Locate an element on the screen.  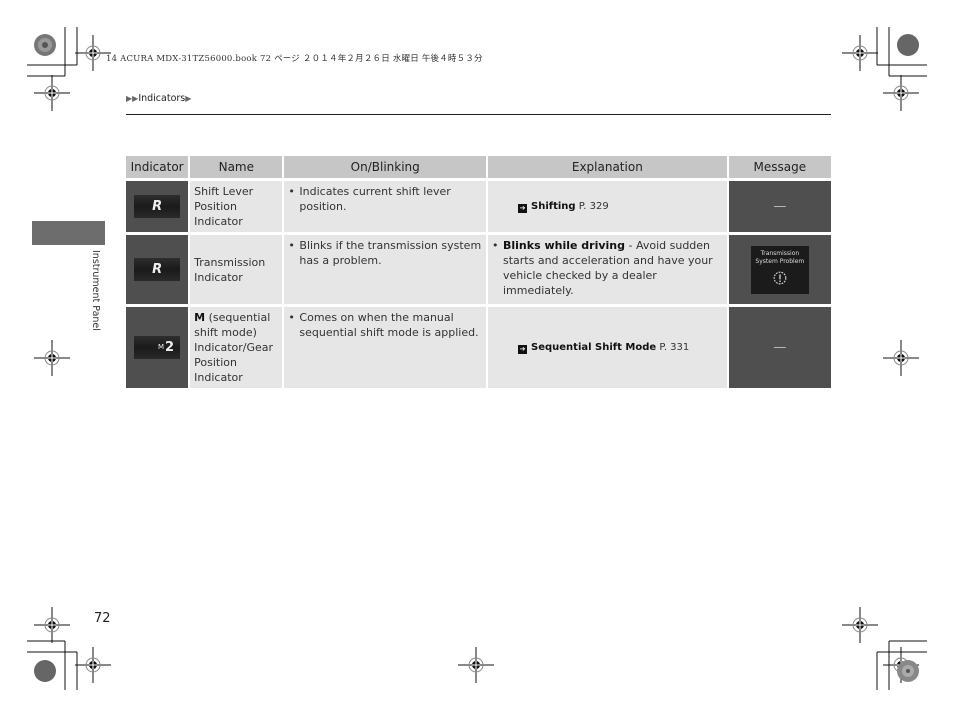
name-cell: Shift Lever Position Indicator is located at coordinates (236, 208).